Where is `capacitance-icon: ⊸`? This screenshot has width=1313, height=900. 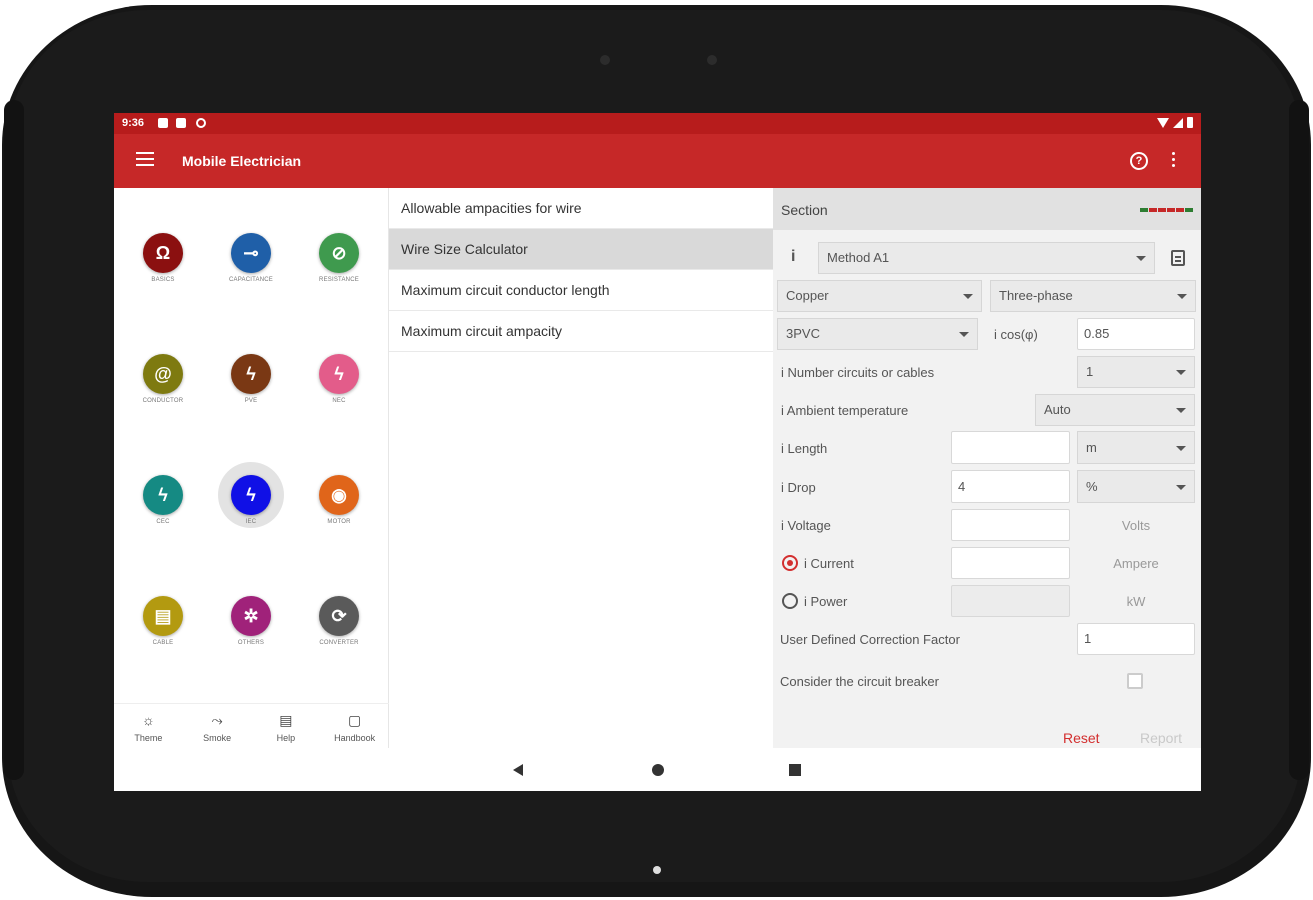
capacitance-icon: ⊸ is located at coordinates (251, 253).